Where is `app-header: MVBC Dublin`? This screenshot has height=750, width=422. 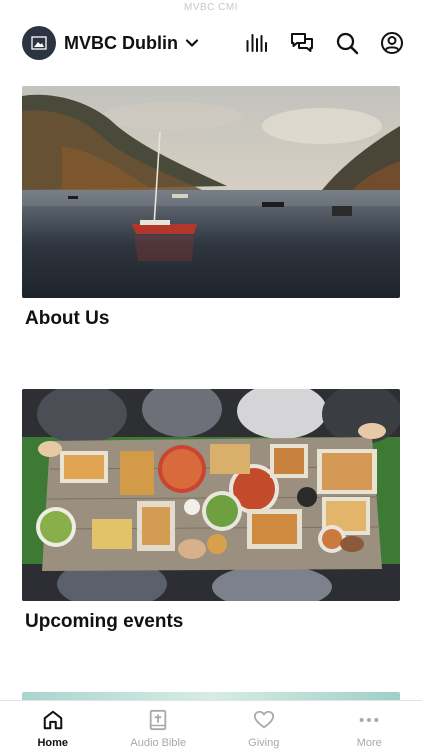 app-header: MVBC Dublin is located at coordinates (211, 44).